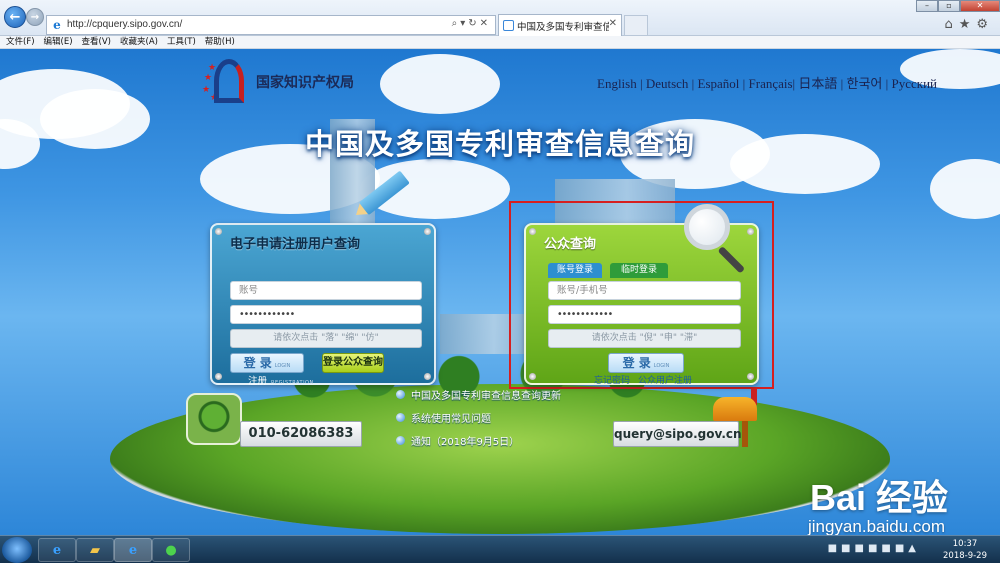 The image size is (1000, 563). I want to click on address-bar: e http://cpquery.sipo.gov.cn/ ⌕▾↻✕, so click(271, 25).